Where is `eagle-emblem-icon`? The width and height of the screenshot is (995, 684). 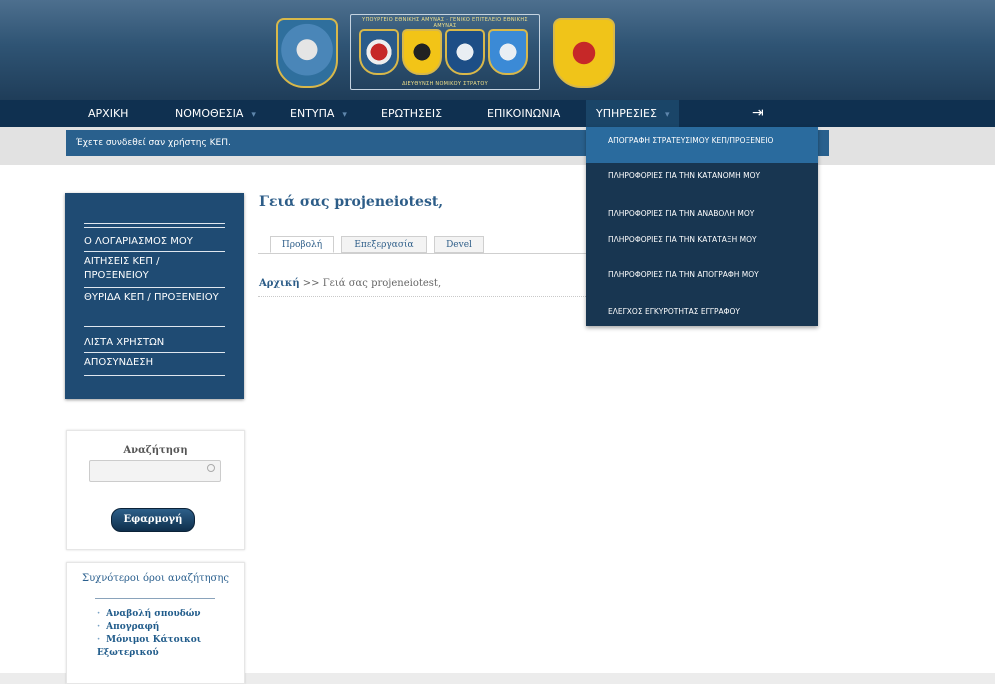 eagle-emblem-icon is located at coordinates (422, 52).